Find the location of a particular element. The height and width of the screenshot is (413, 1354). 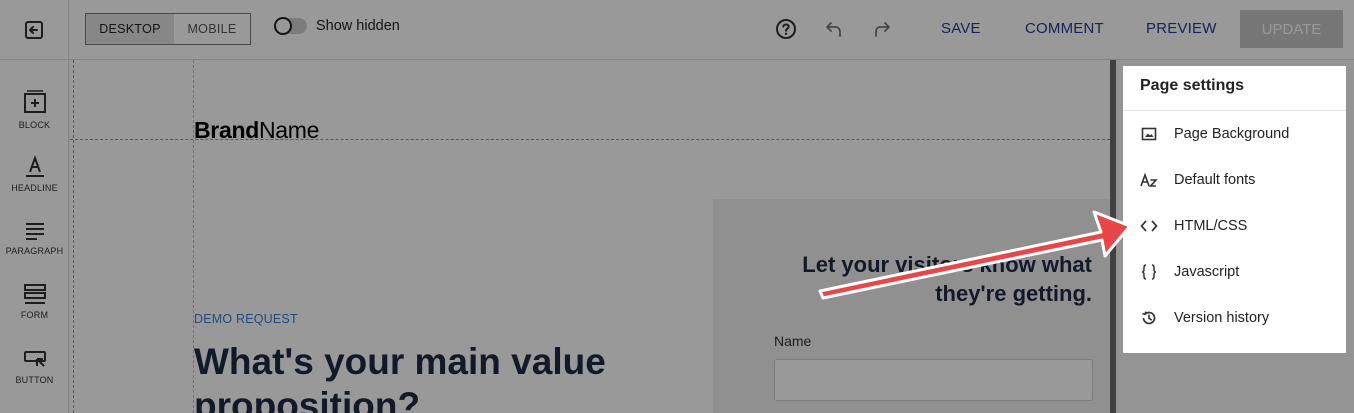

image-icon is located at coordinates (1149, 134).